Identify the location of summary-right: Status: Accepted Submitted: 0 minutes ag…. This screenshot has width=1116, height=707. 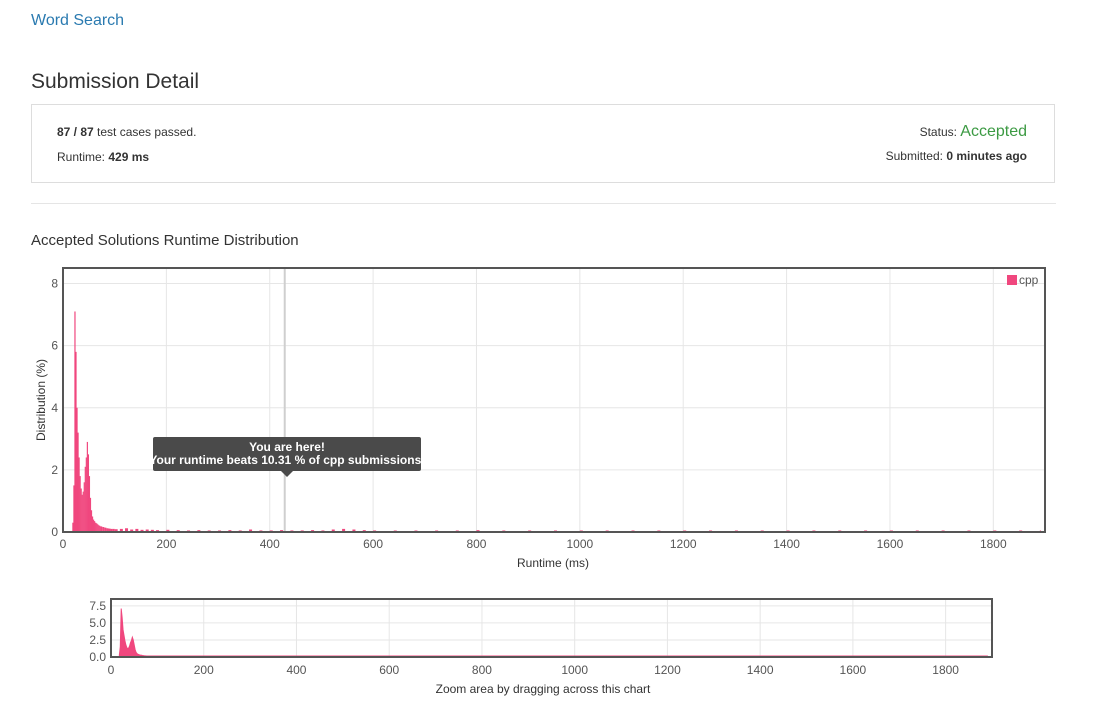
(956, 142).